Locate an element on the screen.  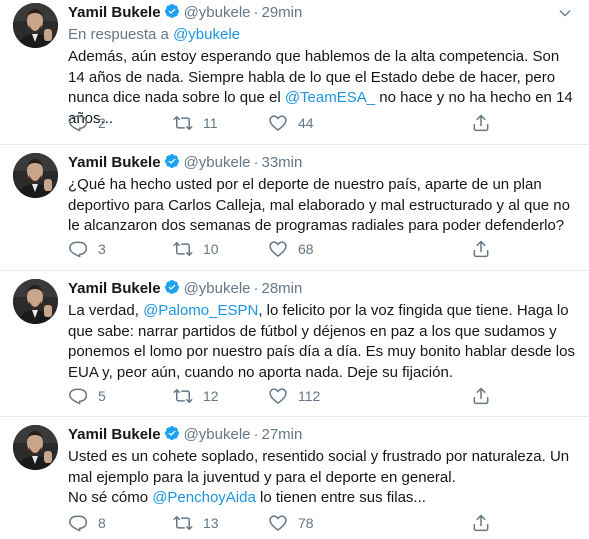
retweet-count: 11 is located at coordinates (210, 123).